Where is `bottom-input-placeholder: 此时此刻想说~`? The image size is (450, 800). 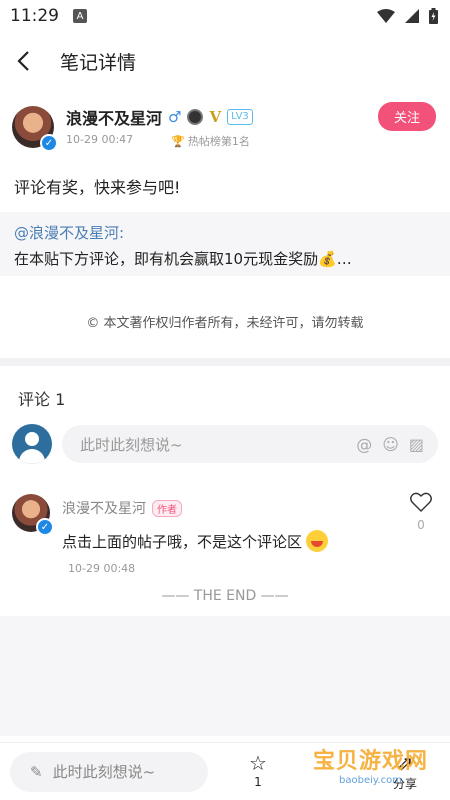 bottom-input-placeholder: 此时此刻想说~ is located at coordinates (104, 772).